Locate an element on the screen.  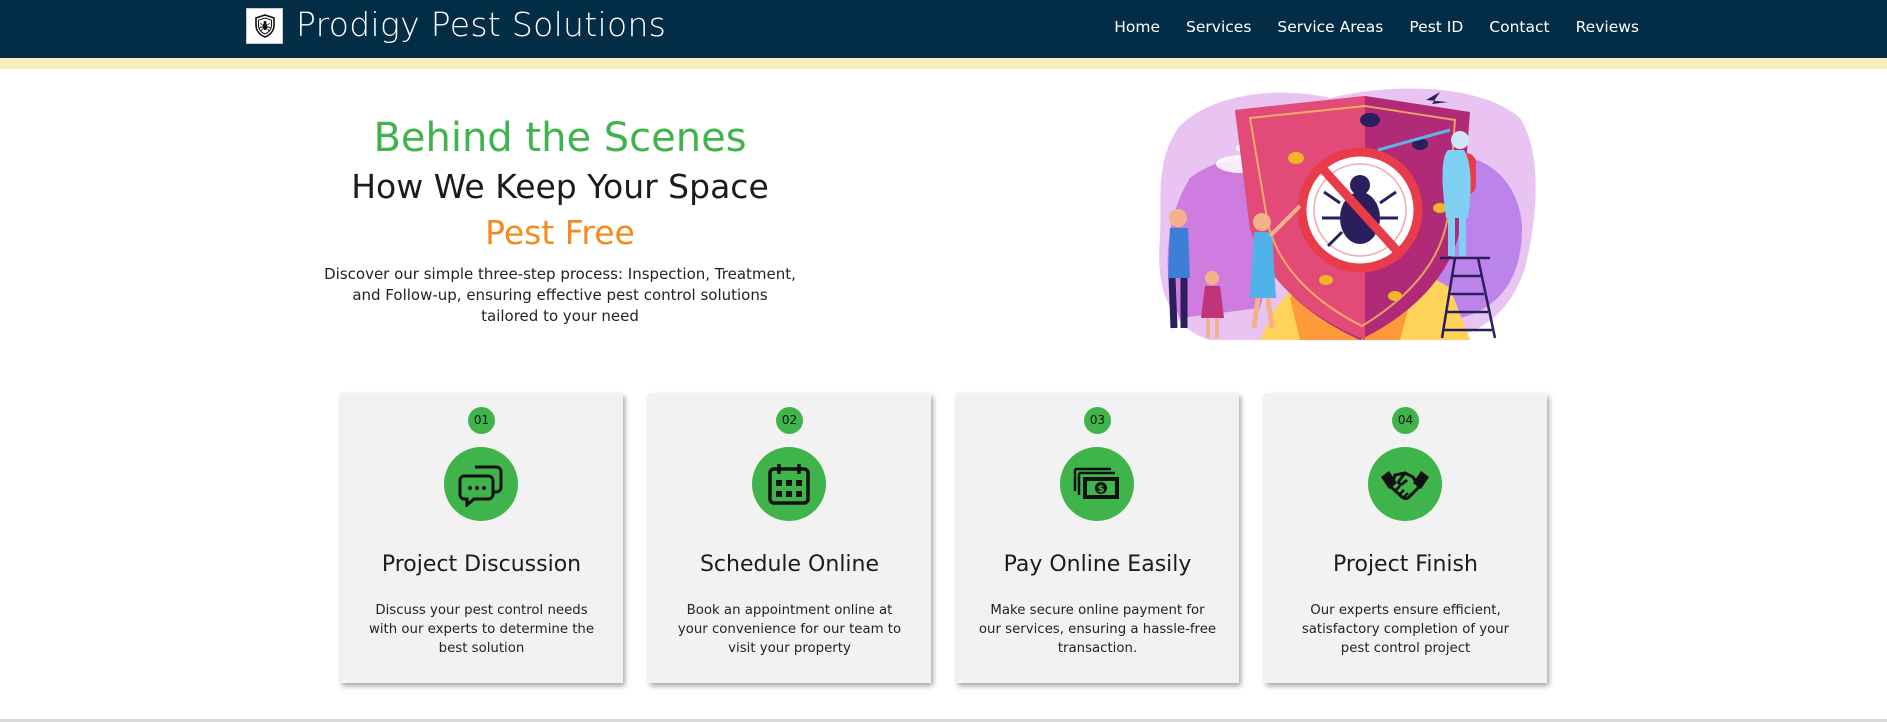
step-title: Pay Online Easily is located at coordinates (1097, 564).